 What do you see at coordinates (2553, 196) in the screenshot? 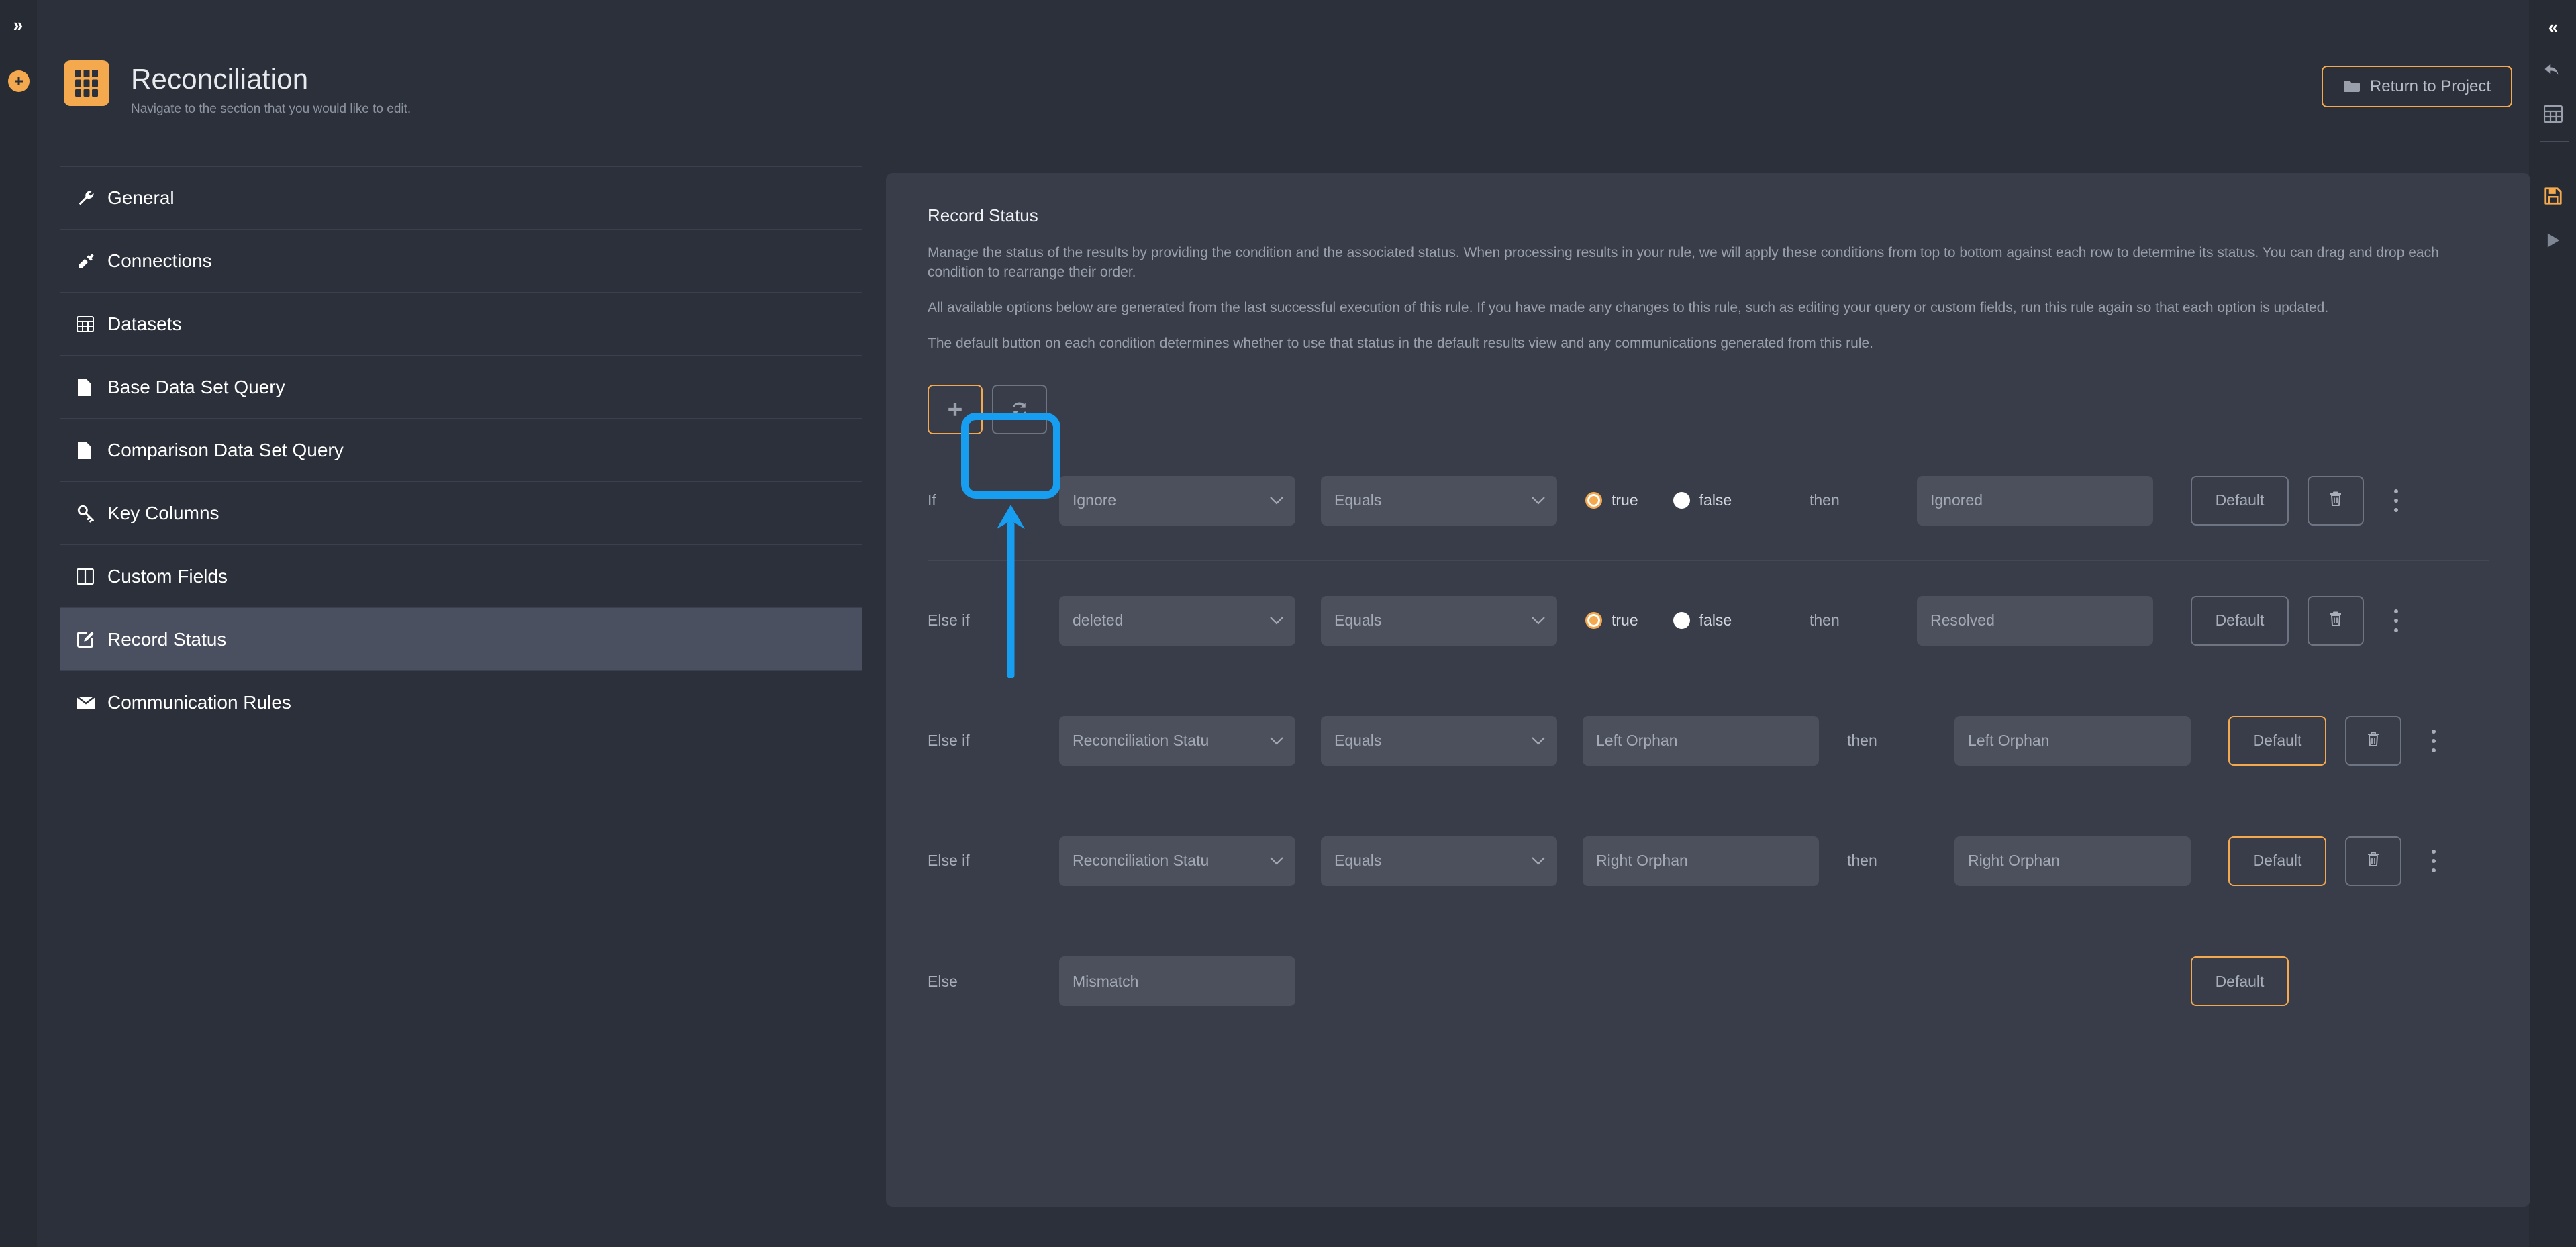
I see `save-floppy-icon` at bounding box center [2553, 196].